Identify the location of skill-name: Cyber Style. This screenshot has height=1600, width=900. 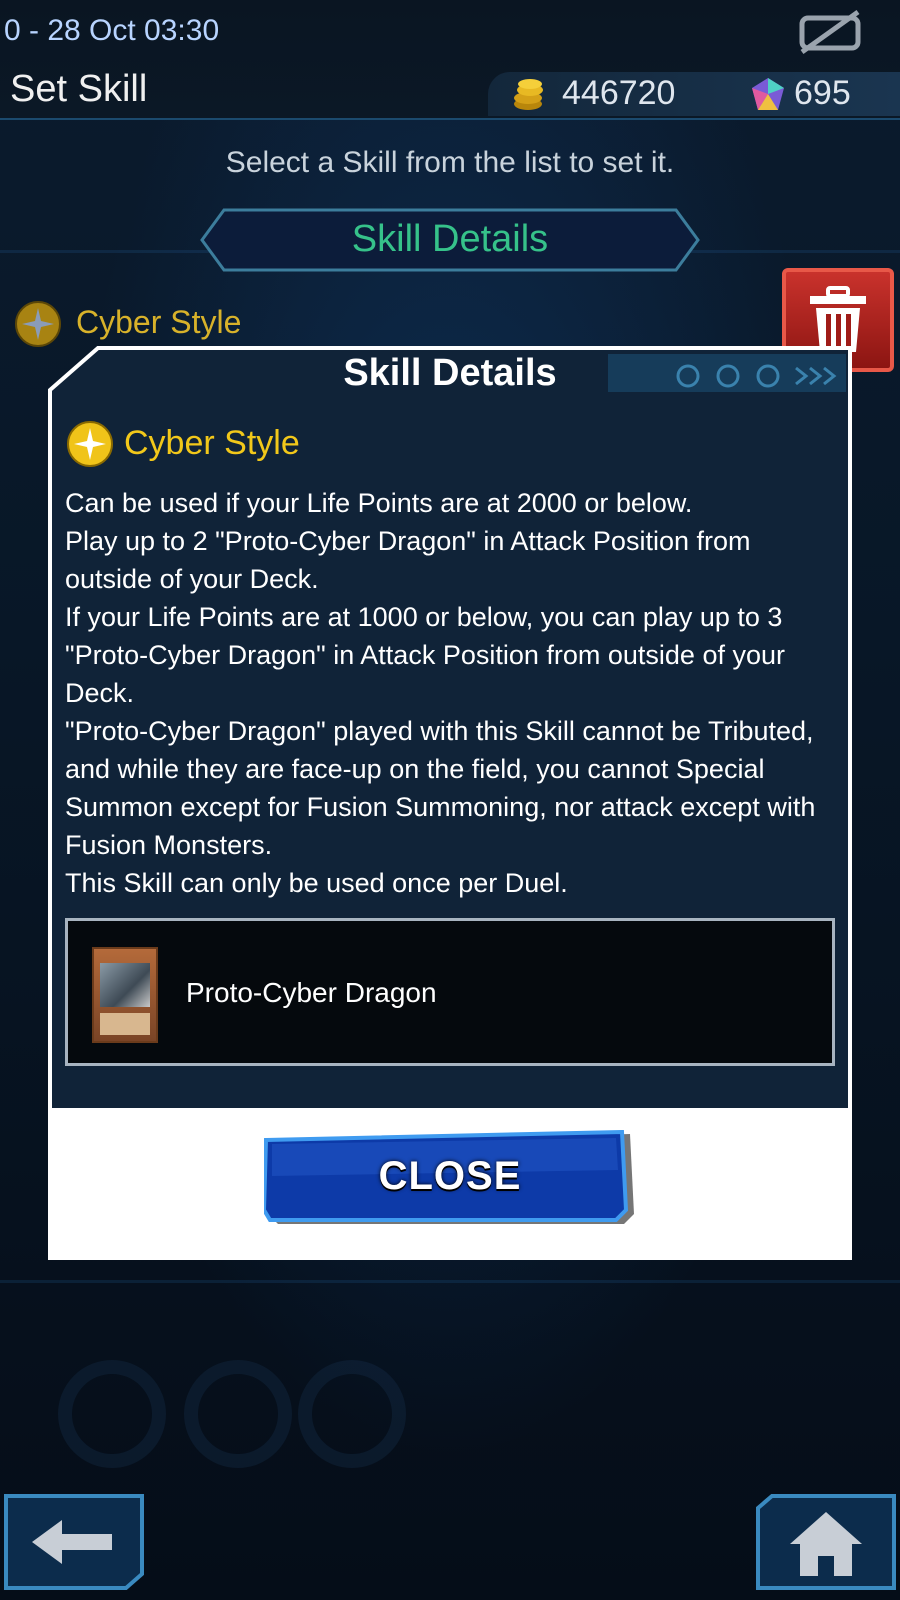
(212, 443).